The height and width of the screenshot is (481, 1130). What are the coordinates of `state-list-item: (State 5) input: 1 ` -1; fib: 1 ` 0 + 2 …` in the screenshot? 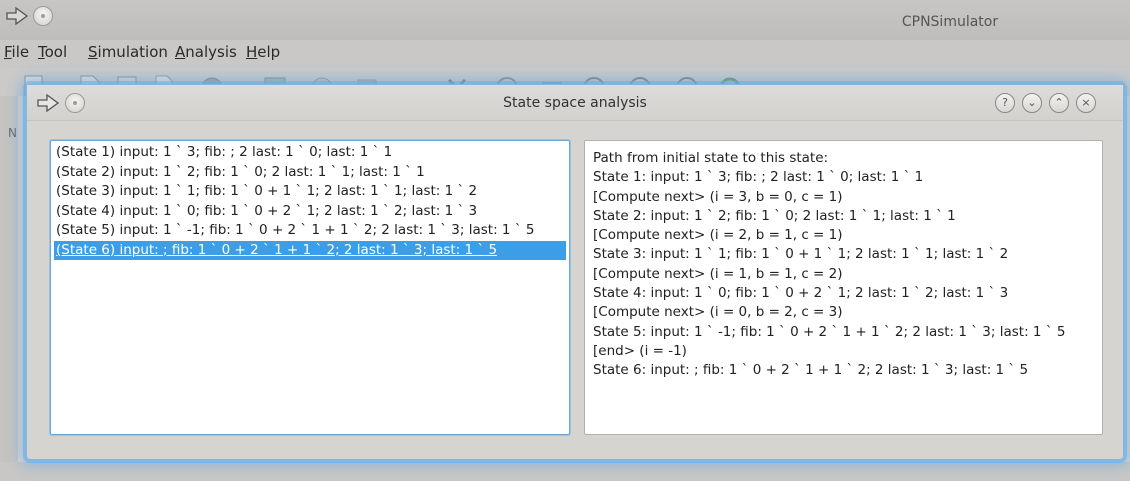 It's located at (310, 231).